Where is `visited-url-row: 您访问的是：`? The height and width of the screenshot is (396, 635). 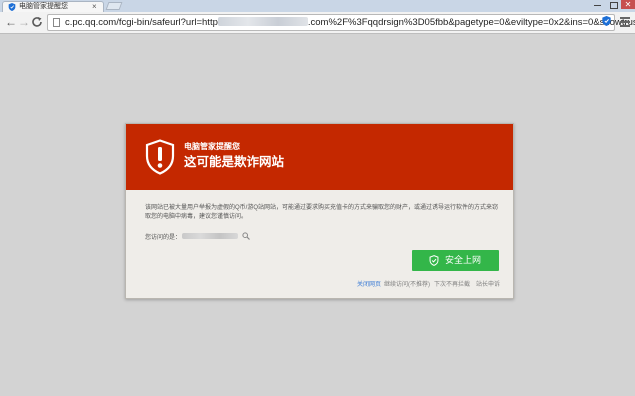 visited-url-row: 您访问的是： is located at coordinates (197, 237).